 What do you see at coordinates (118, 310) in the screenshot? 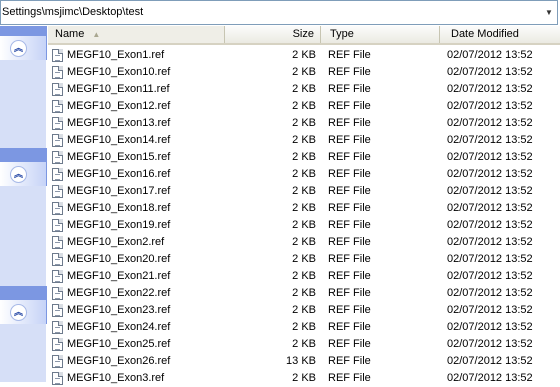
I see `file-name: MEGF10_Exon23.ref` at bounding box center [118, 310].